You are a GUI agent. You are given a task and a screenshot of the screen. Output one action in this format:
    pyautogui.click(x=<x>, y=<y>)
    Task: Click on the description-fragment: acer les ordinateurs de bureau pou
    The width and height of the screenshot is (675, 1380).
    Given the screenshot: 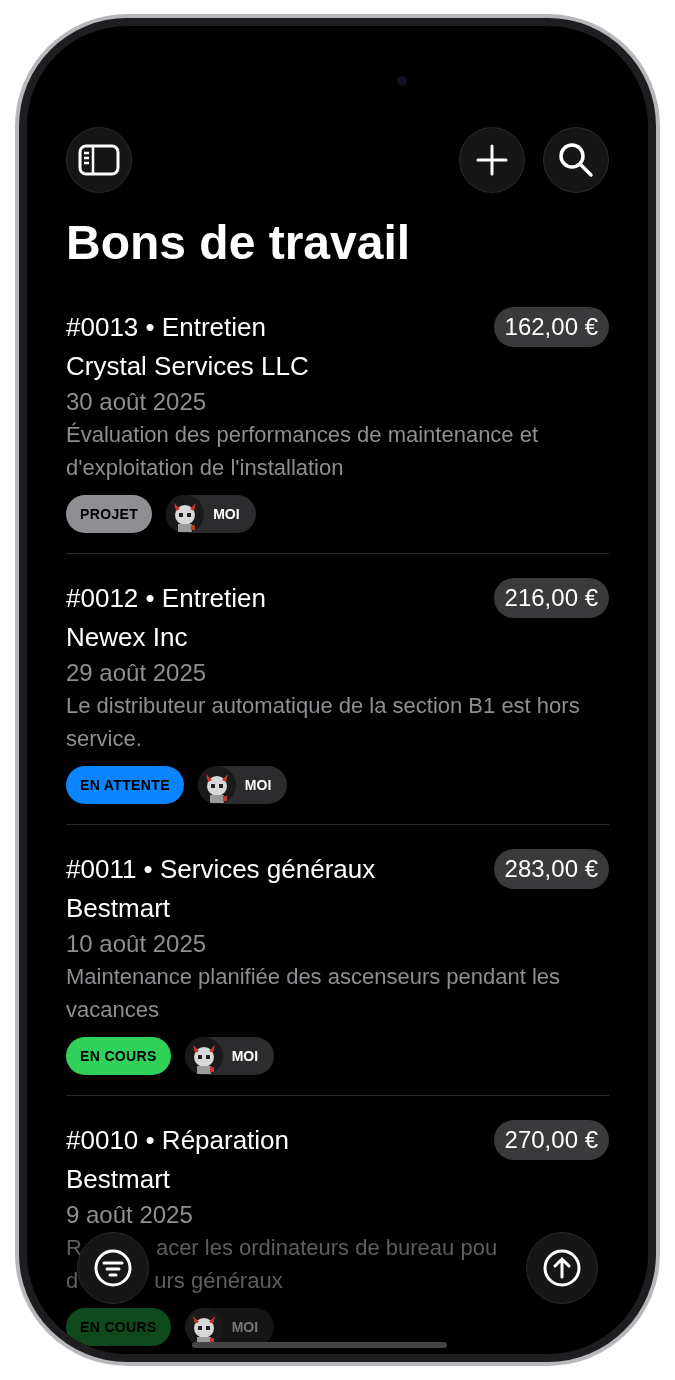 What is the action you would take?
    pyautogui.click(x=326, y=1248)
    